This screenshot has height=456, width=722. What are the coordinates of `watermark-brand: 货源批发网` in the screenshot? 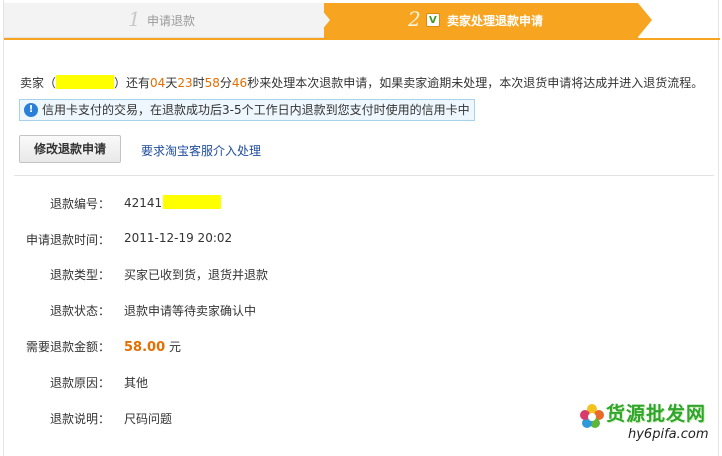 It's located at (656, 414).